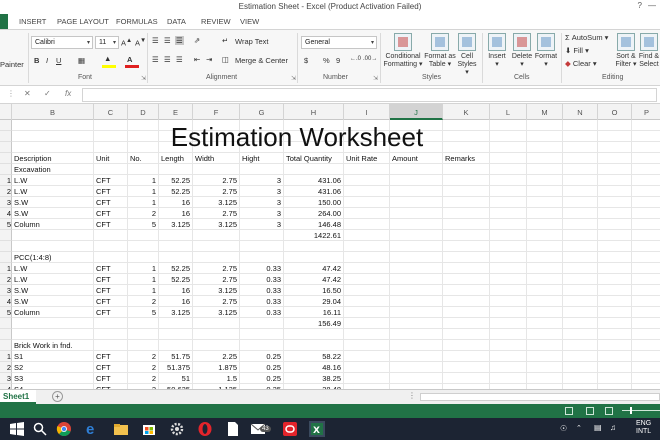 The height and width of the screenshot is (440, 660). What do you see at coordinates (367, 112) in the screenshot?
I see `column-header-i: I` at bounding box center [367, 112].